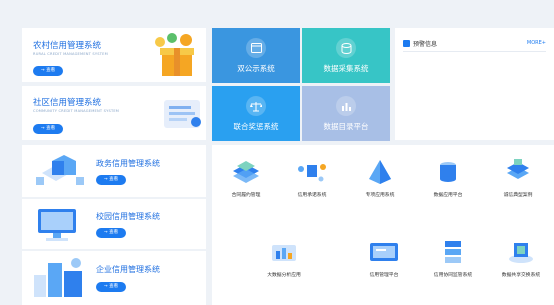 This screenshot has width=554, height=305. What do you see at coordinates (384, 252) in the screenshot?
I see `dashboard-icon` at bounding box center [384, 252].